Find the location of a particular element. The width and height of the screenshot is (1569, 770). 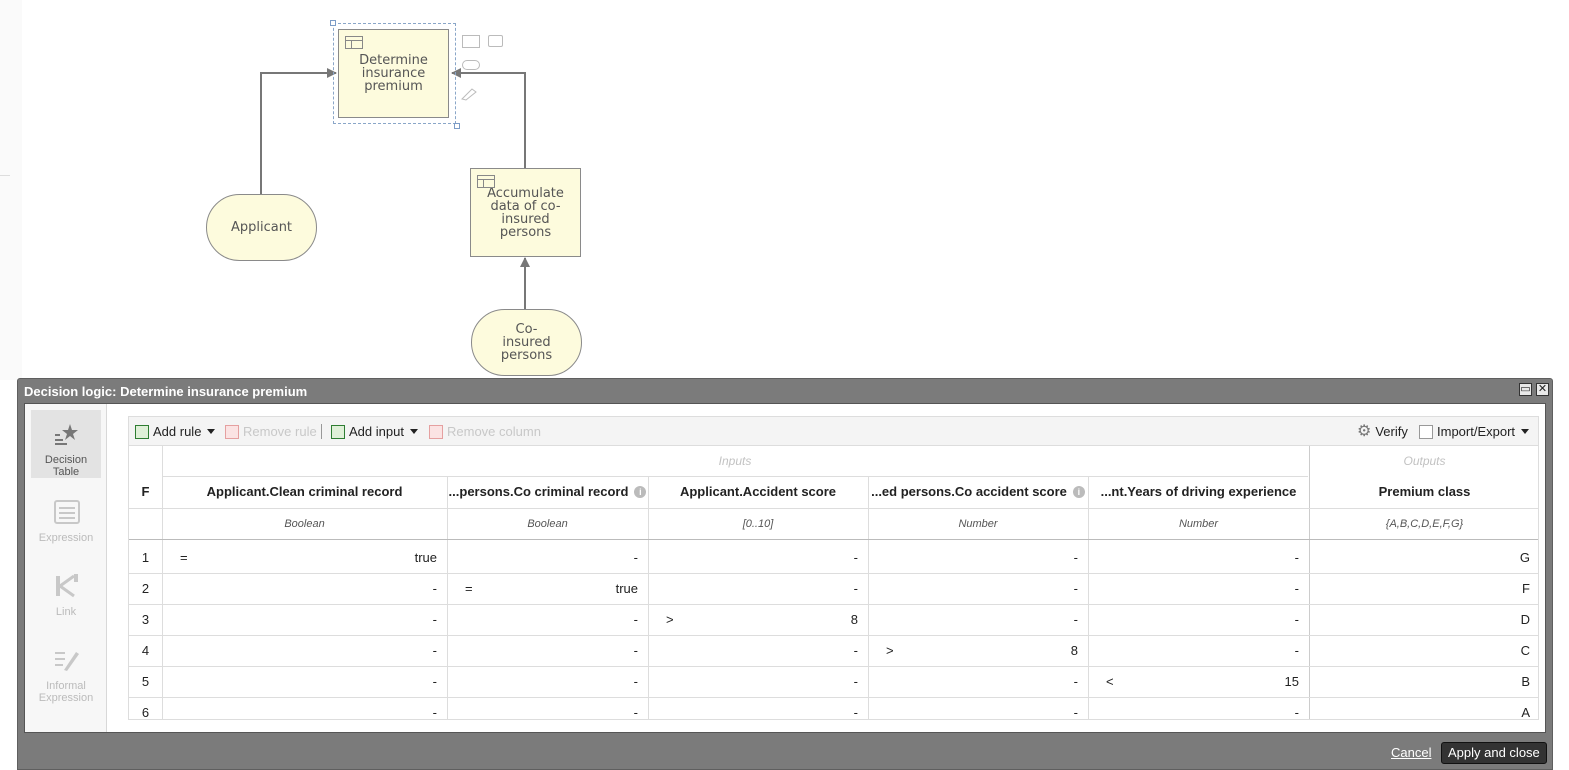

rectangle-shape-icon is located at coordinates (471, 41).